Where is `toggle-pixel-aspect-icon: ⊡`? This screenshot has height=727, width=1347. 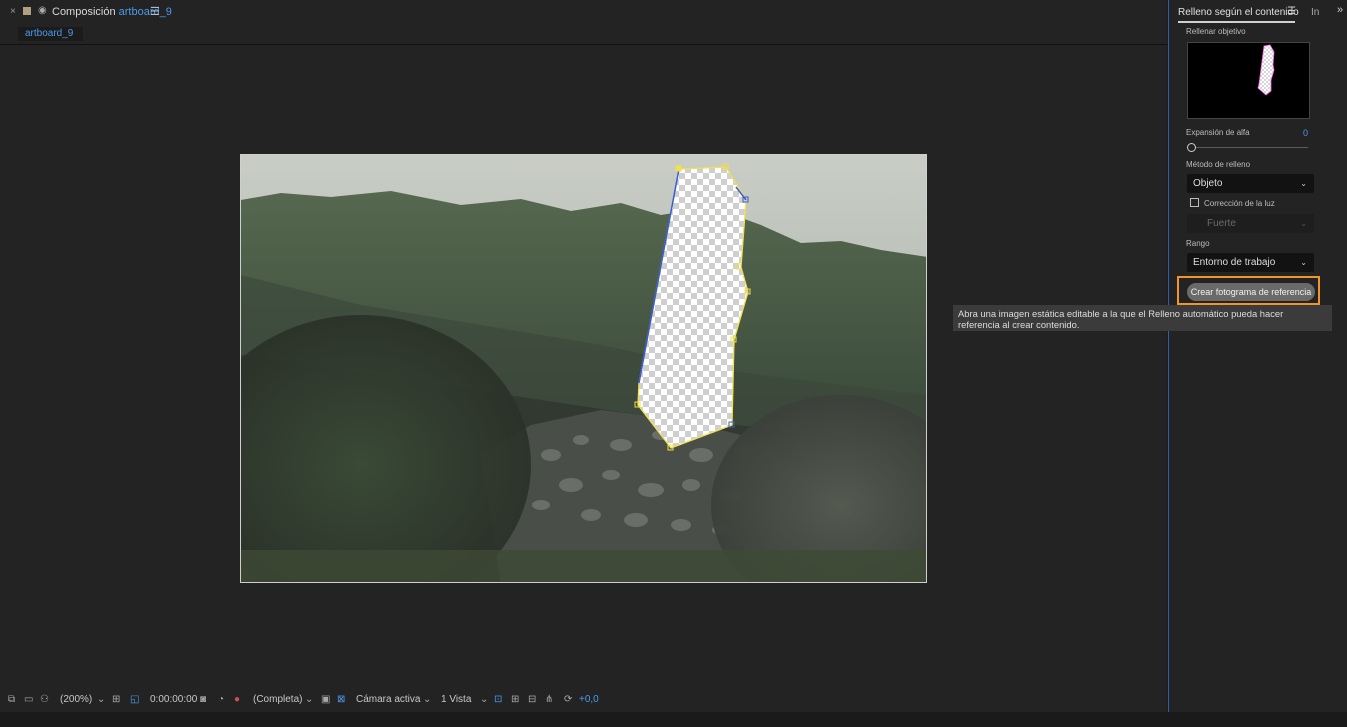
toggle-pixel-aspect-icon: ⊡ is located at coordinates (498, 699).